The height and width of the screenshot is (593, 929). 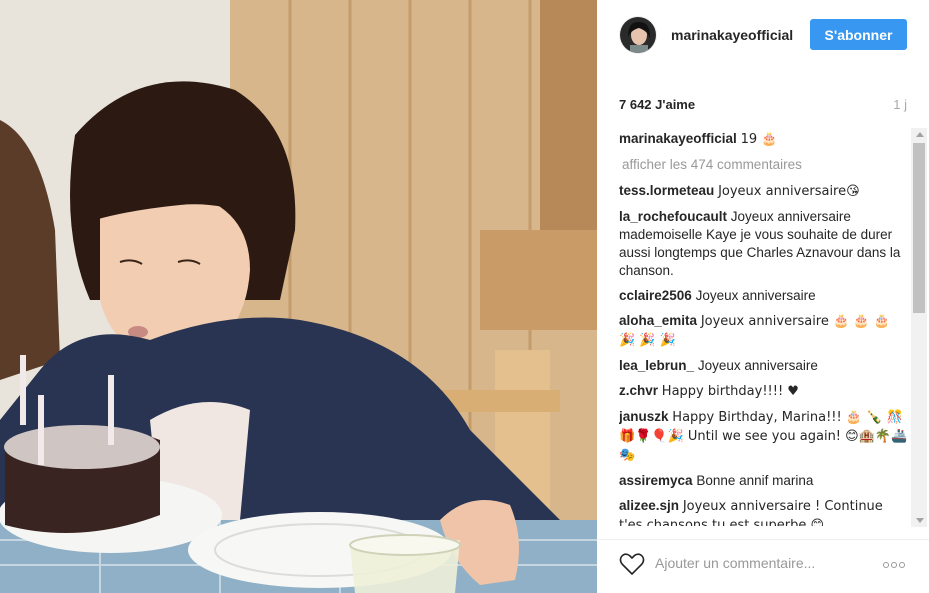 What do you see at coordinates (895, 563) in the screenshot?
I see `more-options-icon` at bounding box center [895, 563].